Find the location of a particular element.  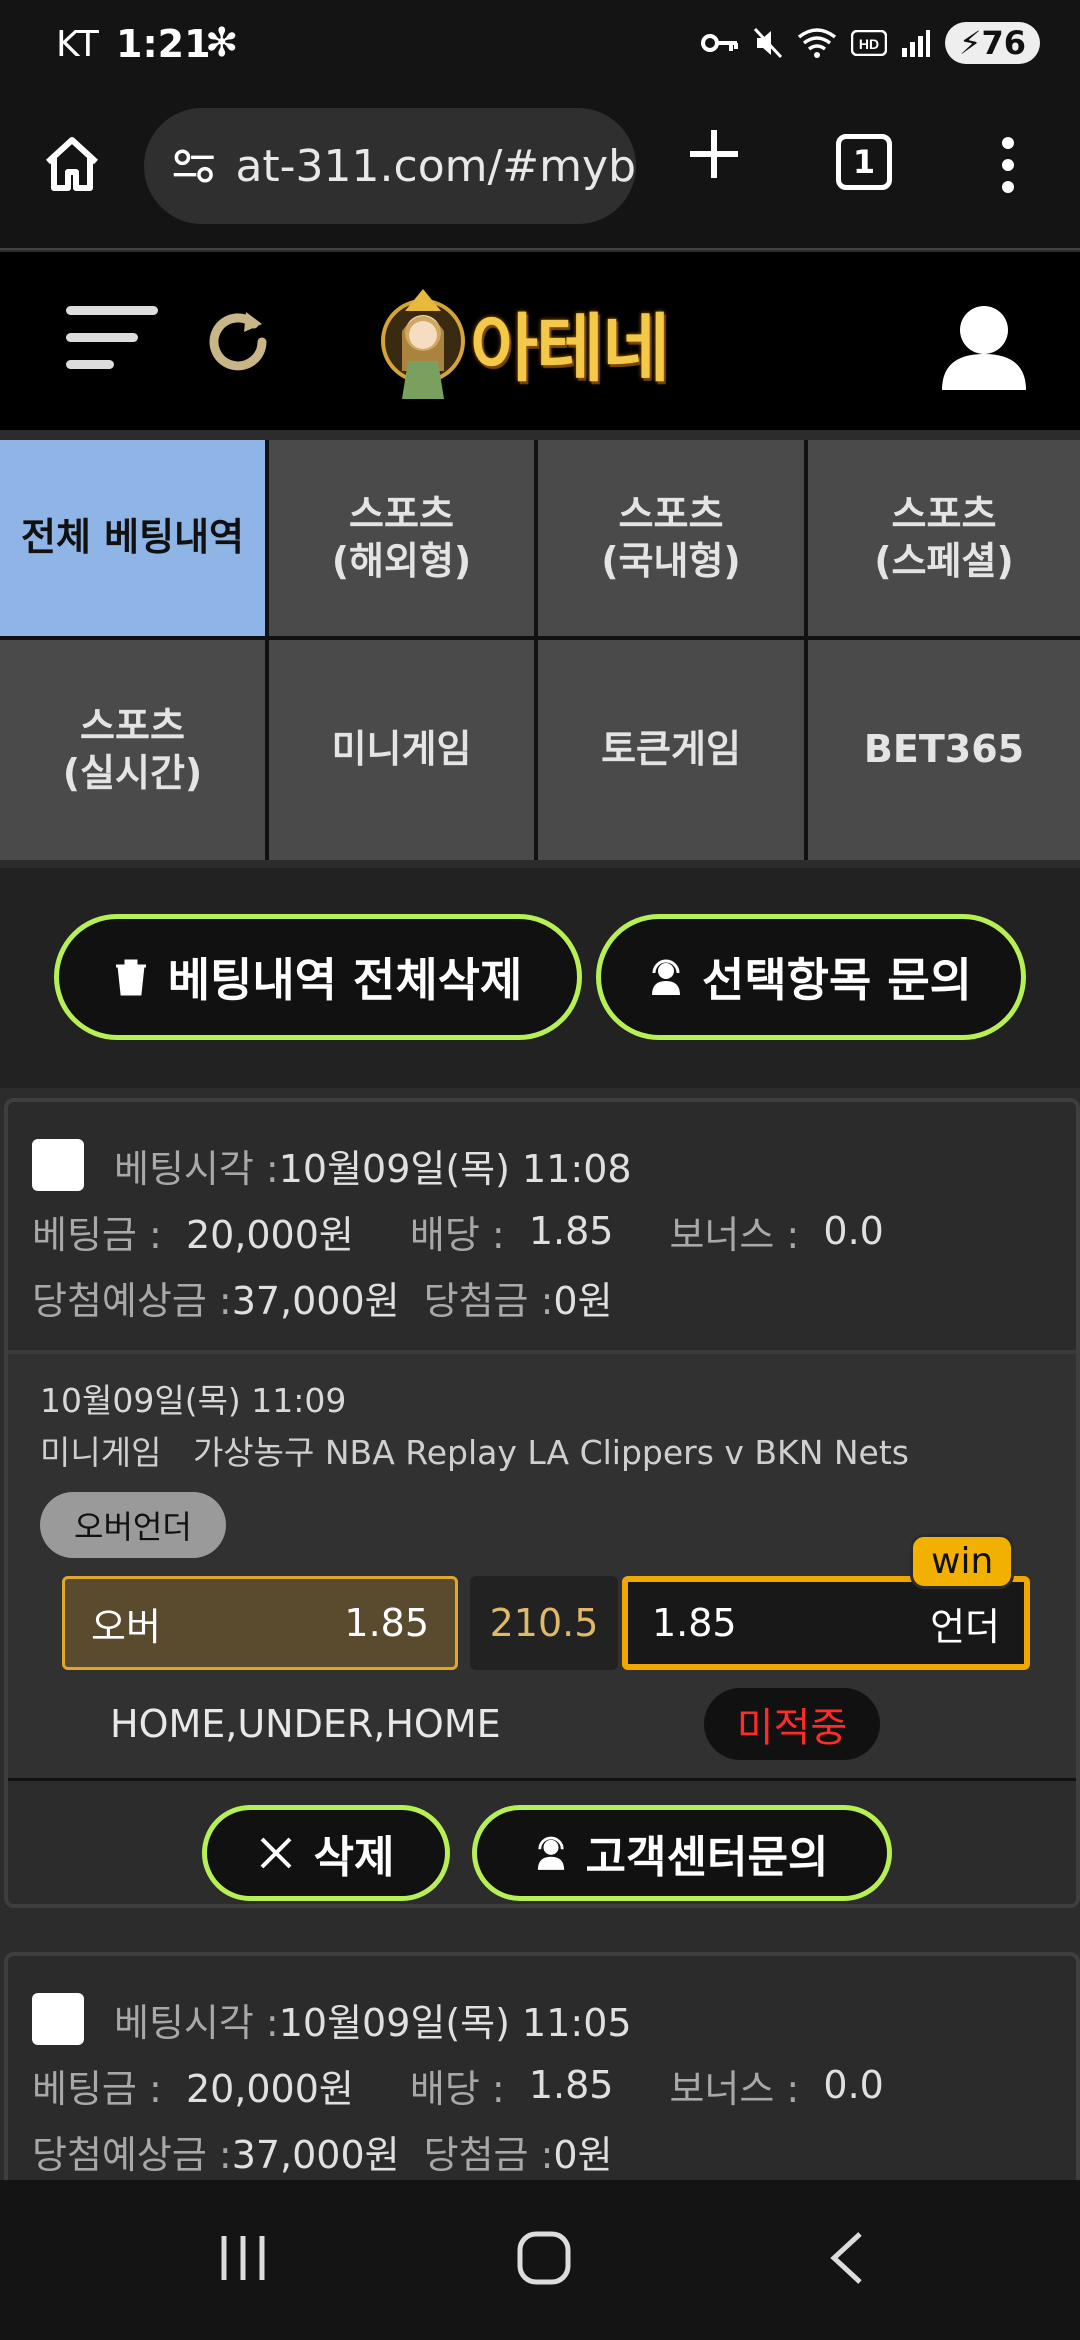

action-bar: 베팅내역 전체삭제 선택항목 문의 is located at coordinates (540, 978).